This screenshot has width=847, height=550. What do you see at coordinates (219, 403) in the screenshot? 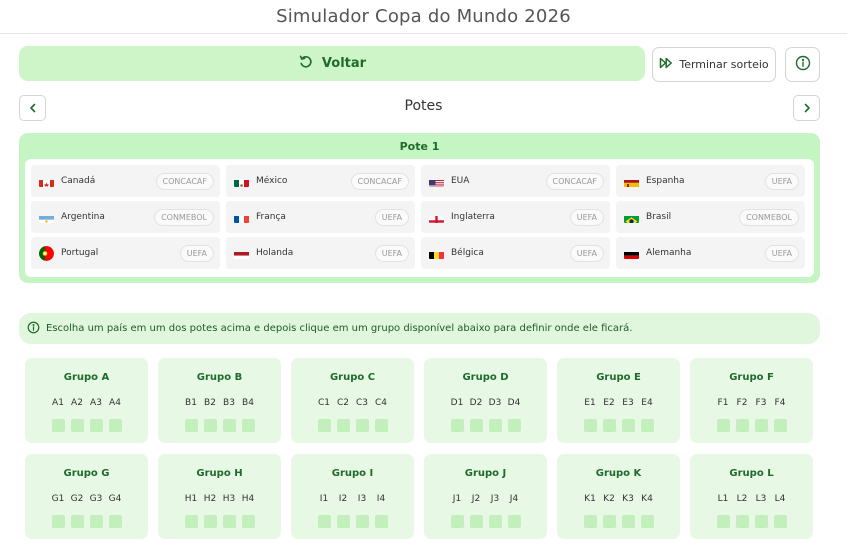
I see `group-slot-labels: B1 B2 B3 B4` at bounding box center [219, 403].